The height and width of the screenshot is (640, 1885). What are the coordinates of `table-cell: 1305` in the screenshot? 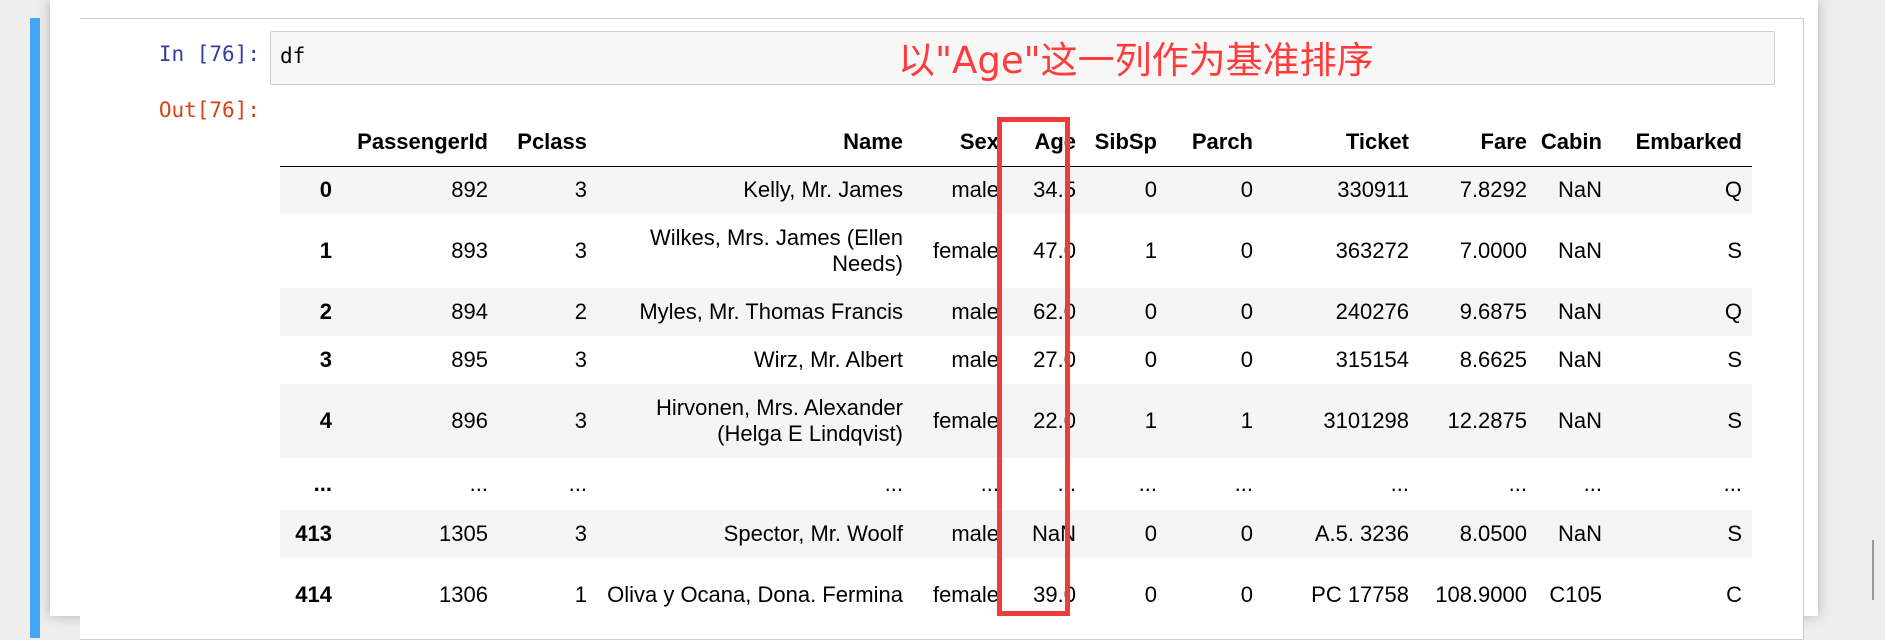 It's located at (463, 533).